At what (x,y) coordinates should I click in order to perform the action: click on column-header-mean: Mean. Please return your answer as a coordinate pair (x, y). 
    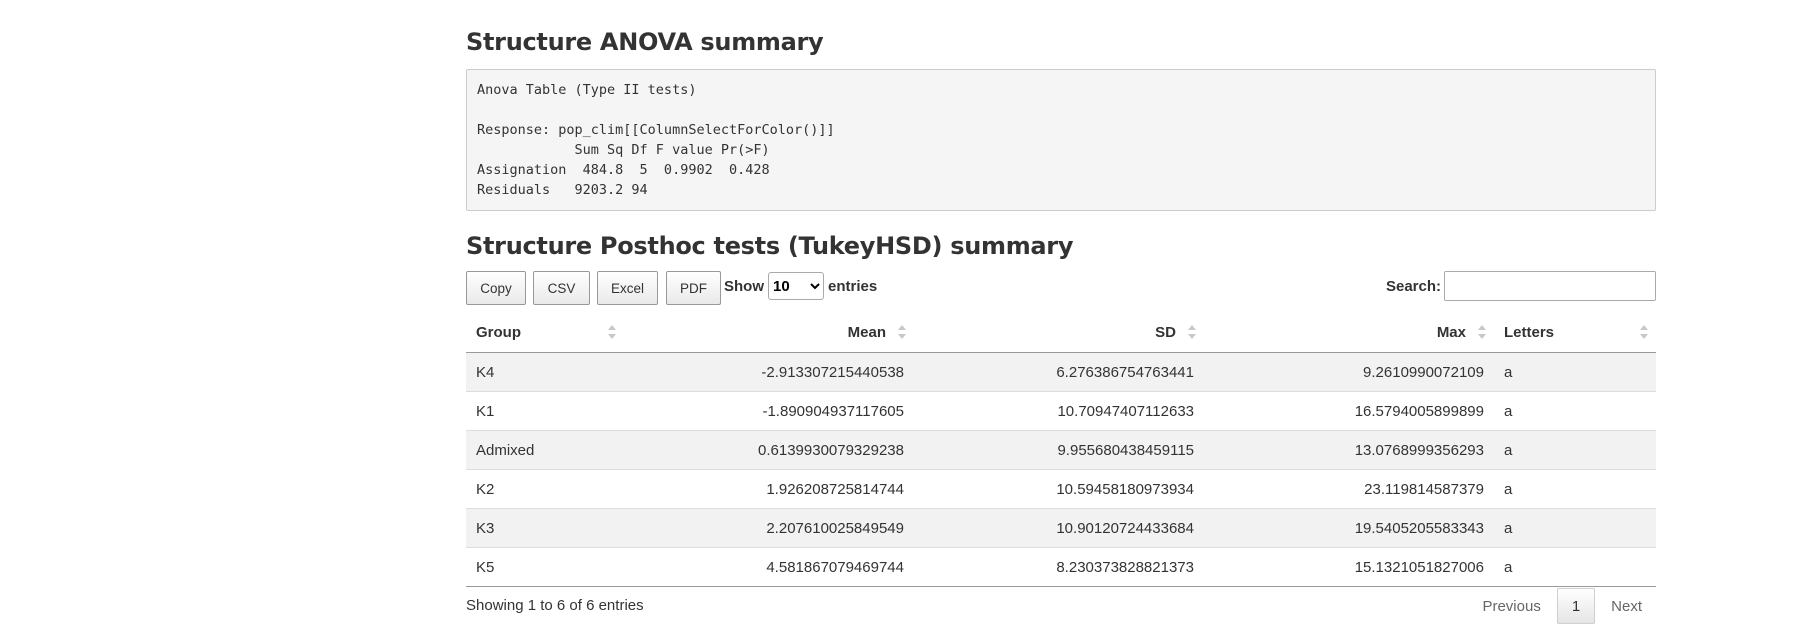
    Looking at the image, I should click on (769, 332).